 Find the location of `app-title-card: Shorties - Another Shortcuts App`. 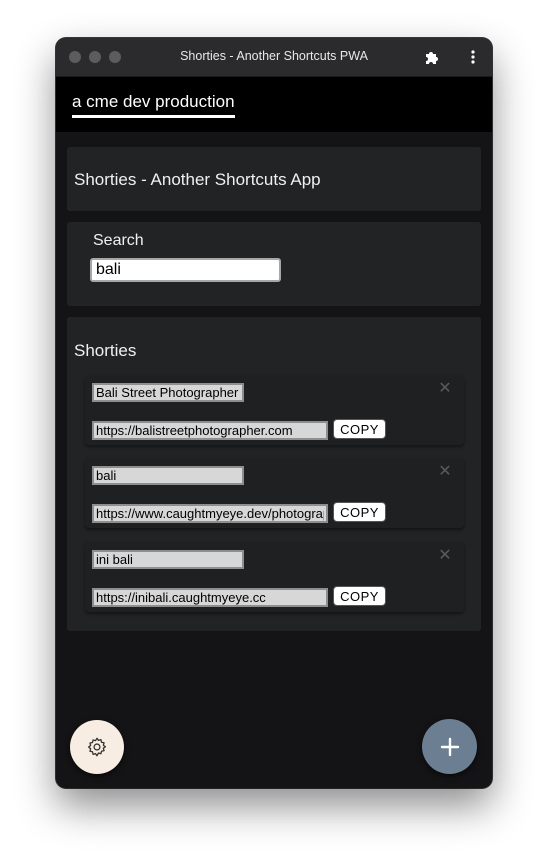

app-title-card: Shorties - Another Shortcuts App is located at coordinates (274, 179).